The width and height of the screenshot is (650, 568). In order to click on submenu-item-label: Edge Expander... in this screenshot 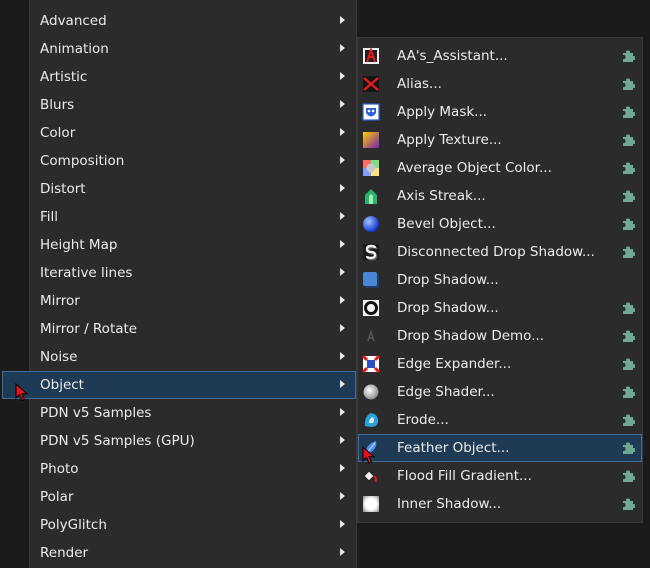, I will do `click(454, 364)`.